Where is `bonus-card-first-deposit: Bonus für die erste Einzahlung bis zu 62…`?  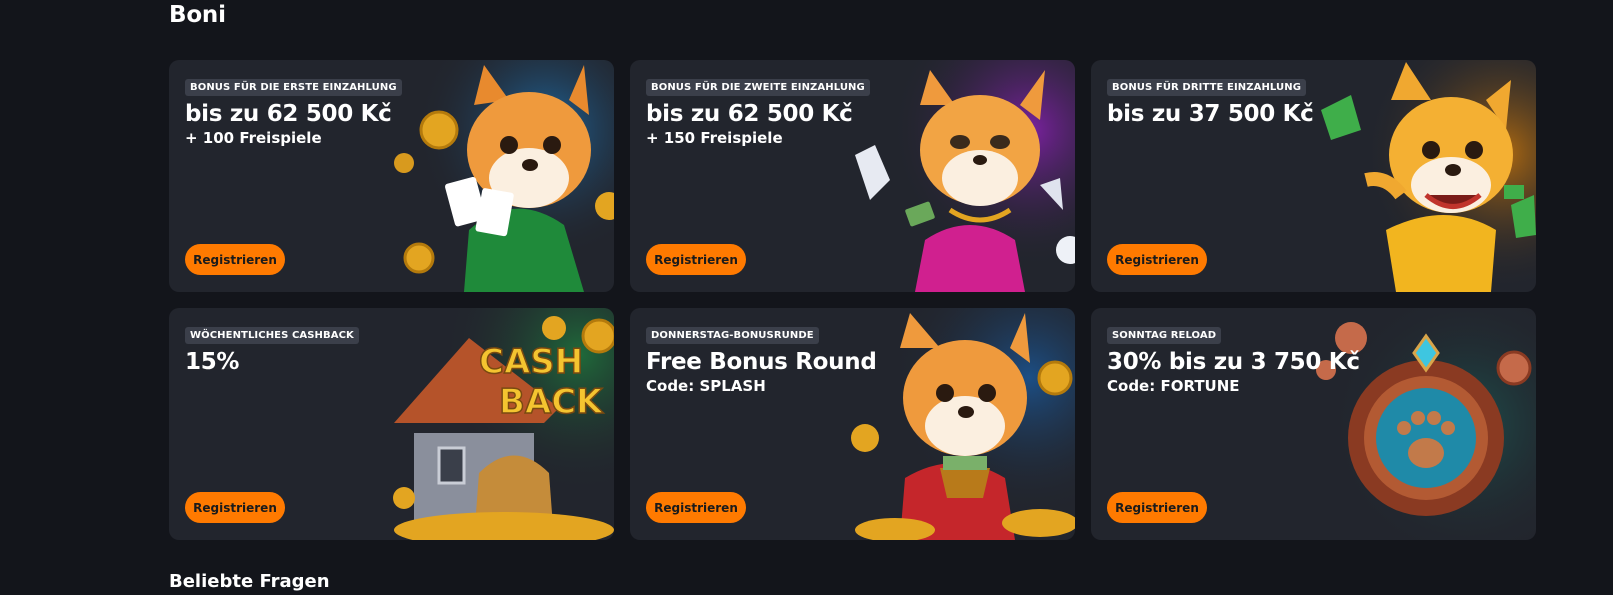
bonus-card-first-deposit: Bonus für die erste Einzahlung bis zu 62… is located at coordinates (391, 176).